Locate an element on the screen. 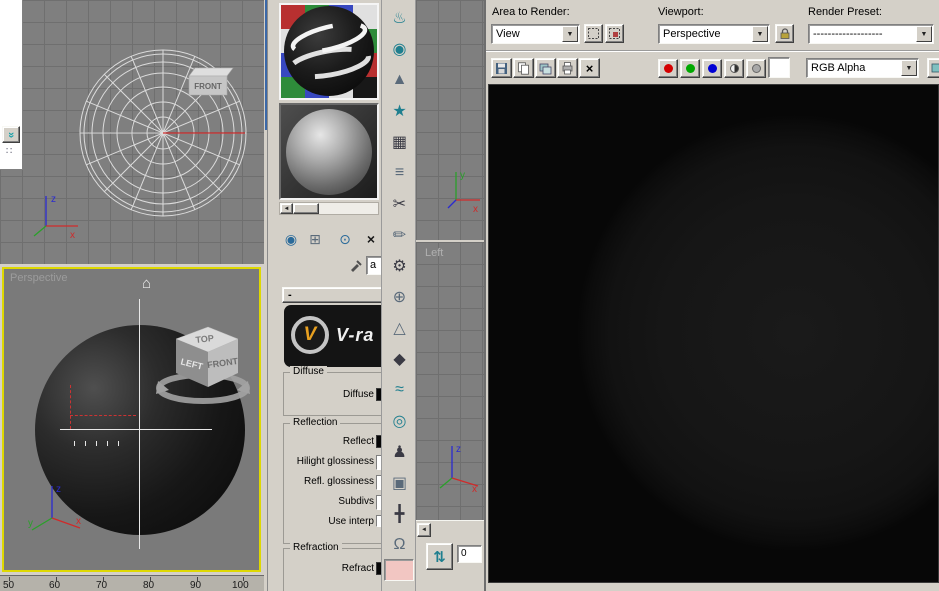 The height and width of the screenshot is (591, 939). save-image-button is located at coordinates (501, 68).